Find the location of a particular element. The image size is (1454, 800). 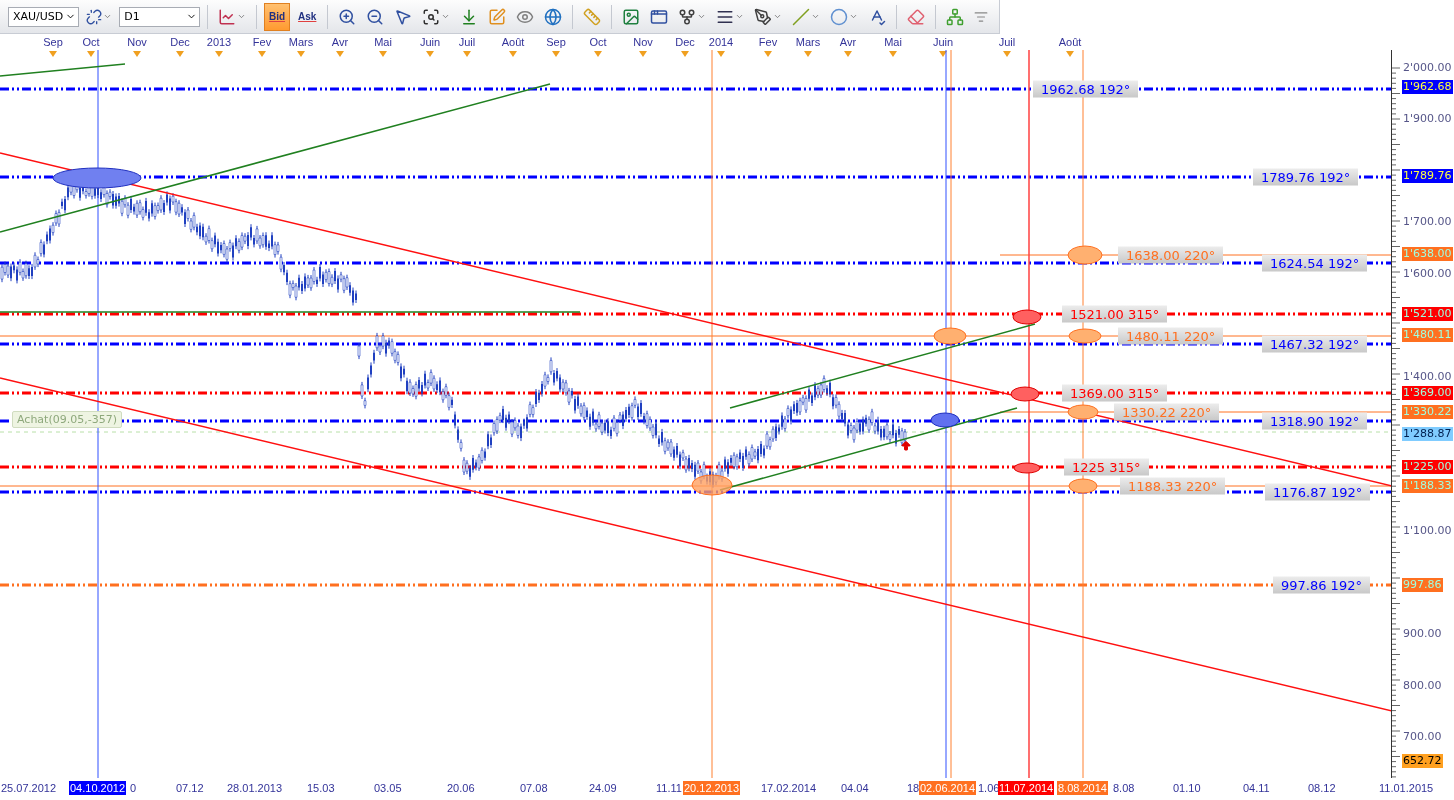

price-tick-label: 900.00 is located at coordinates (1422, 634).